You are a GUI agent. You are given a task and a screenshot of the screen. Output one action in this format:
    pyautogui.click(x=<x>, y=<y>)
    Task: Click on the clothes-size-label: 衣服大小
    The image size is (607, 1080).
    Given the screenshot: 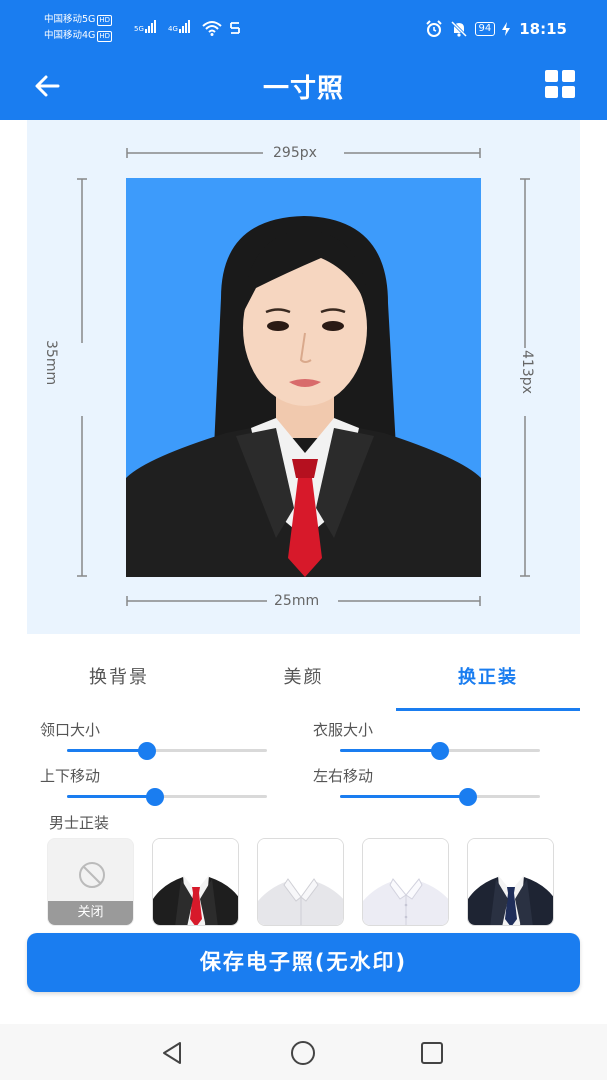 What is the action you would take?
    pyautogui.click(x=343, y=730)
    